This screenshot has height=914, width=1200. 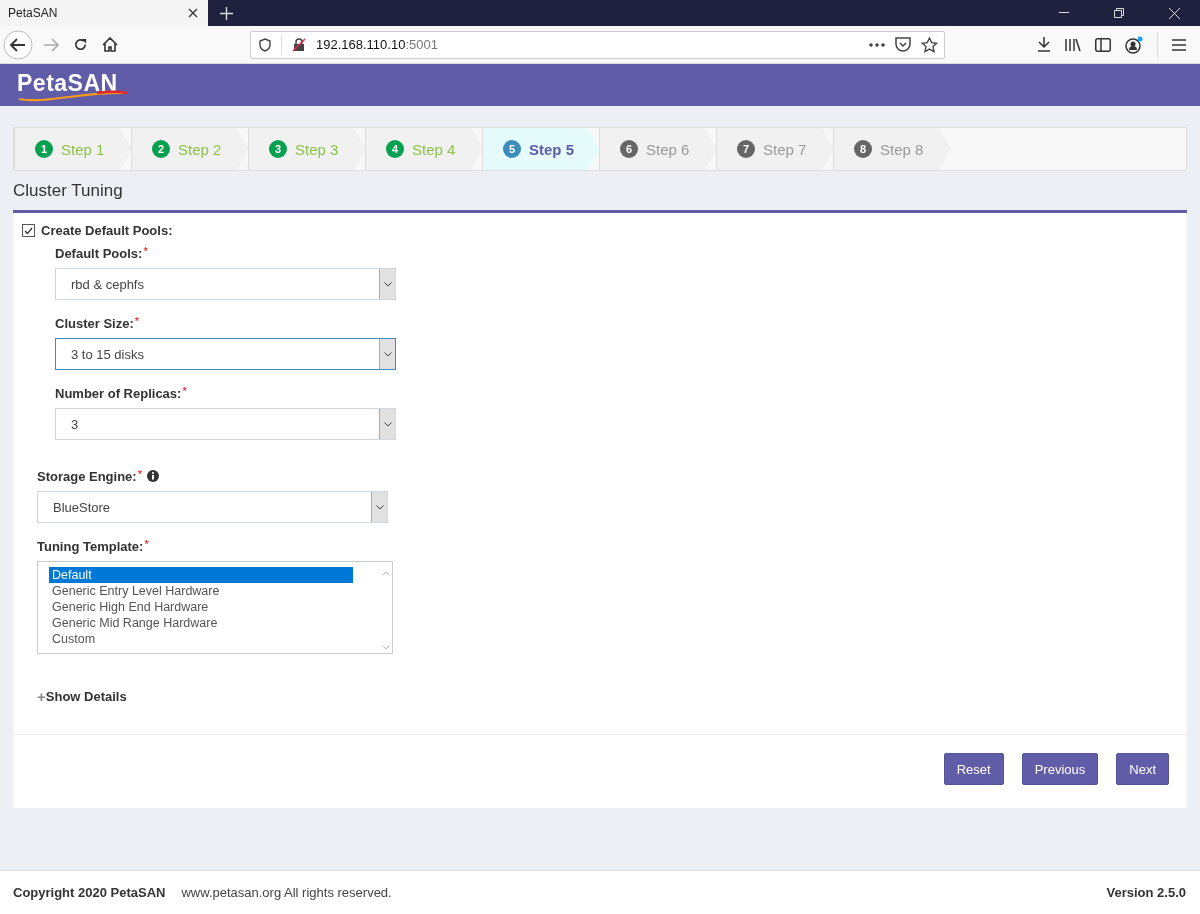 I want to click on step-label: Step 8, so click(x=902, y=149).